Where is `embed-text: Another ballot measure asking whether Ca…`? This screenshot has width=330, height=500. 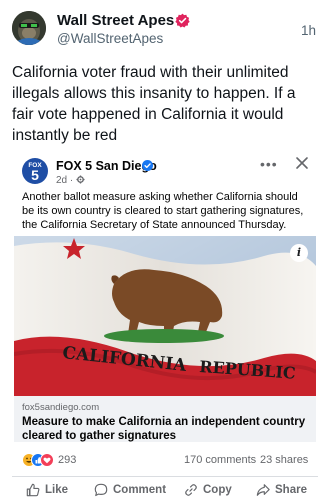 embed-text: Another ballot measure asking whether Ca… is located at coordinates (163, 211).